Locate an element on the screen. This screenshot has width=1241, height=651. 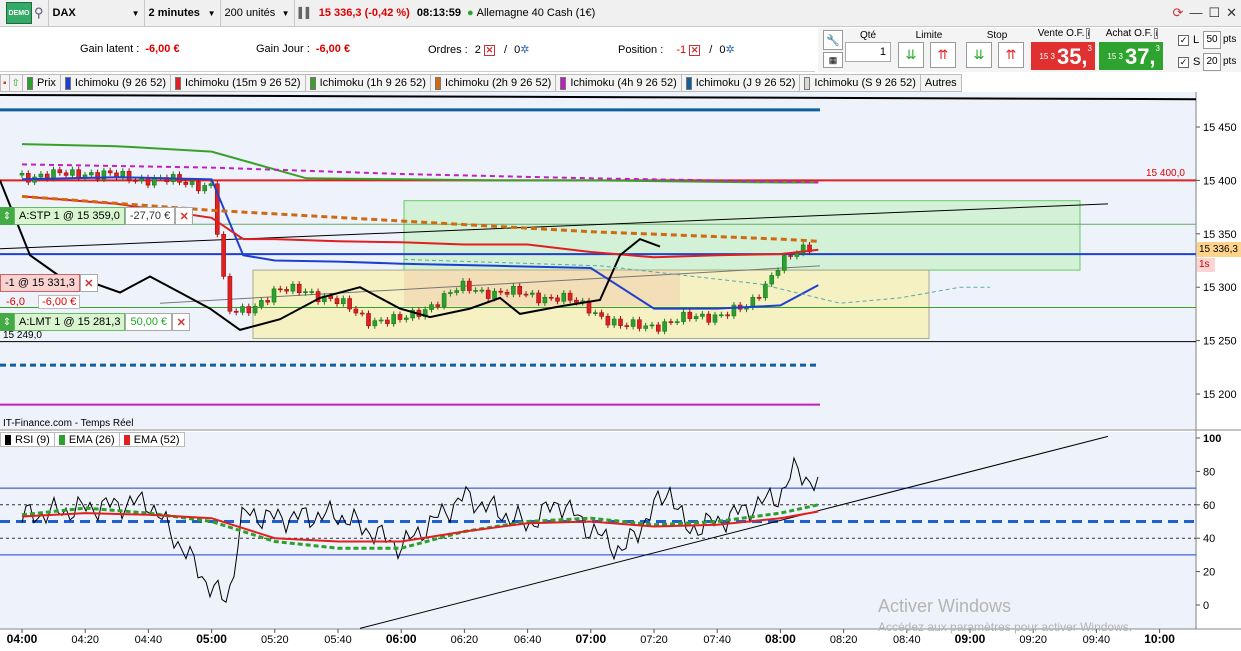
ordres-count: 2 is located at coordinates (477, 50).